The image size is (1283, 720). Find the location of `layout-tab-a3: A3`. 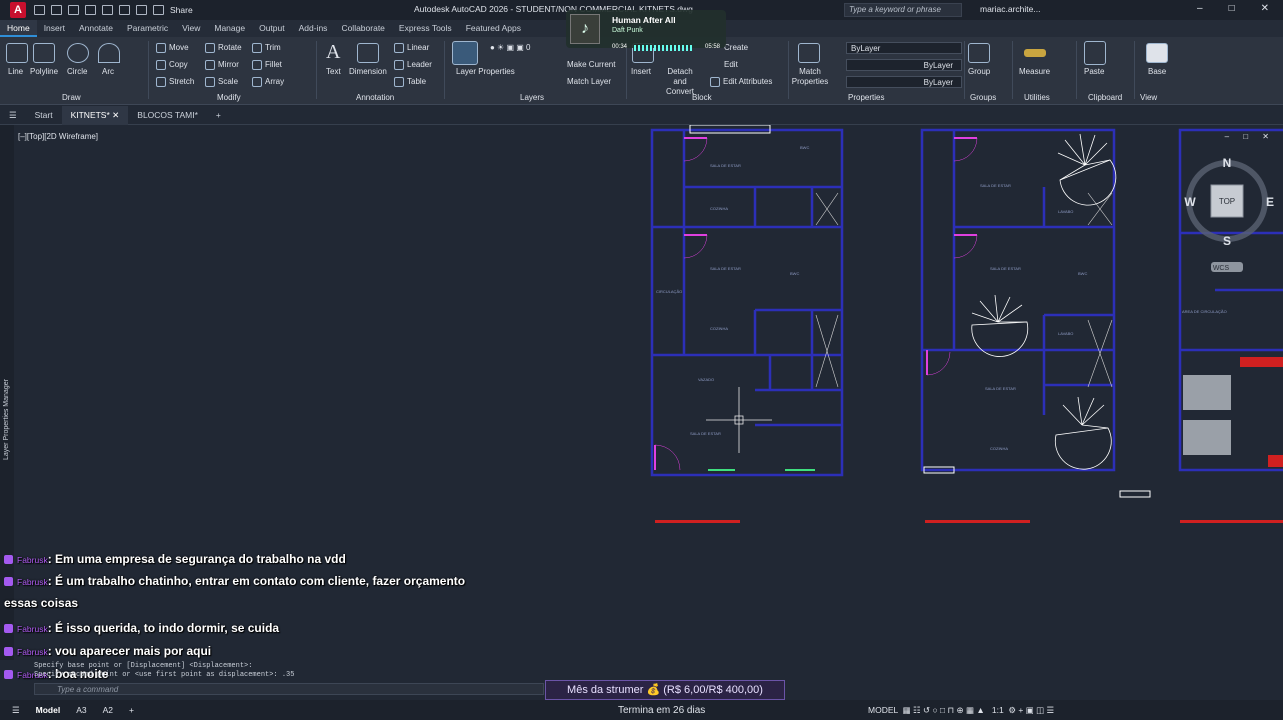

layout-tab-a3: A3 is located at coordinates (81, 710).